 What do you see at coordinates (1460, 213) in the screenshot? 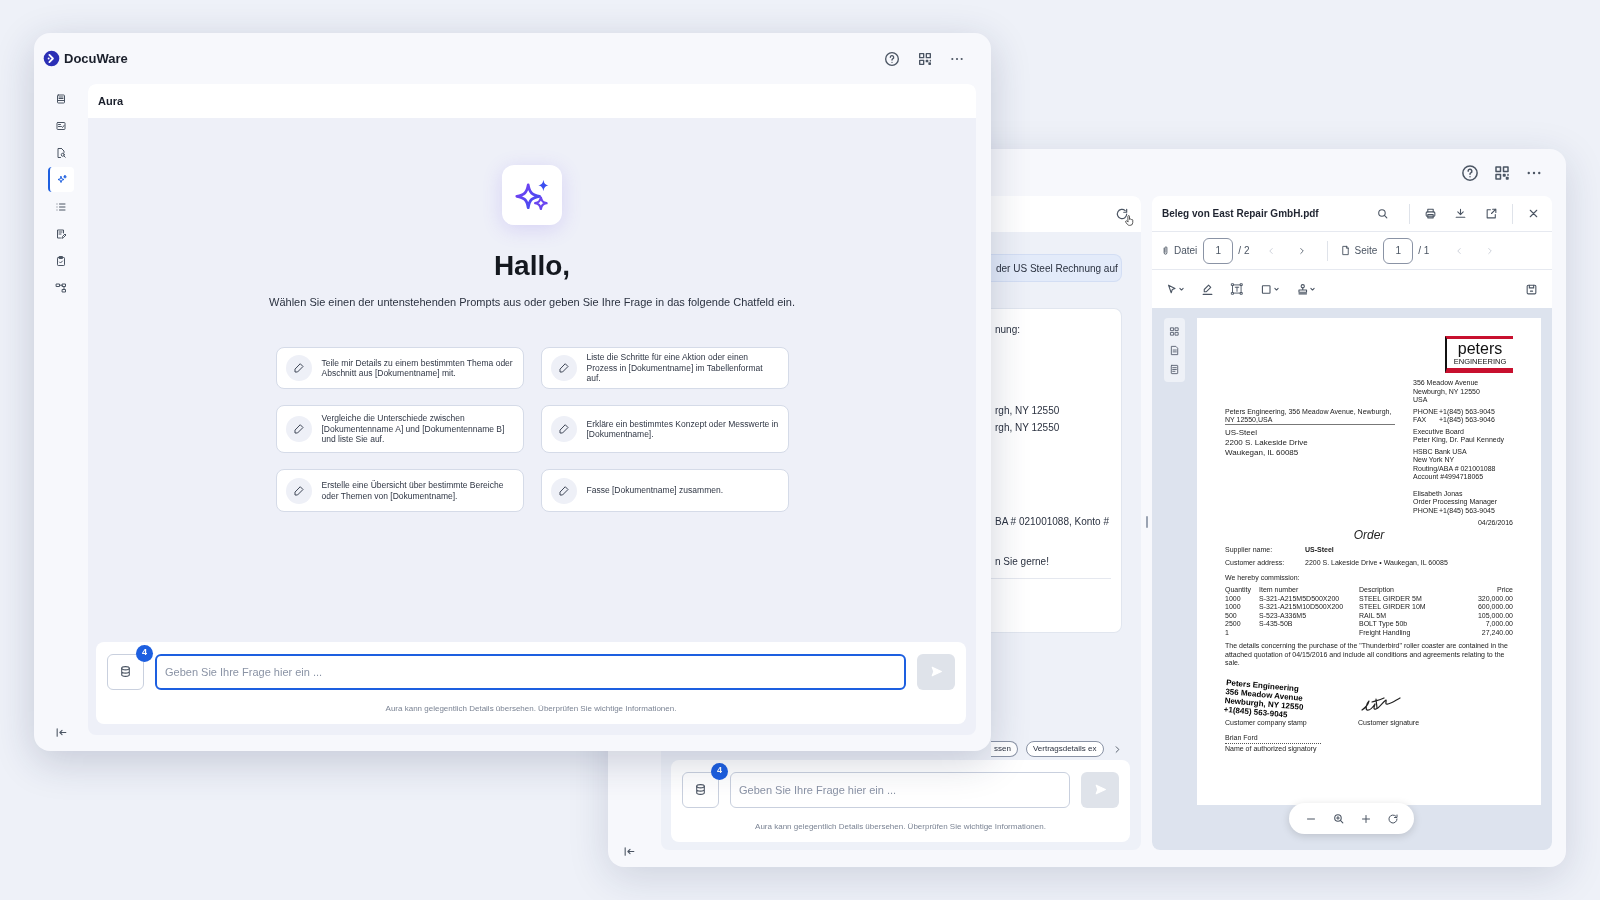
I see `download-icon` at bounding box center [1460, 213].